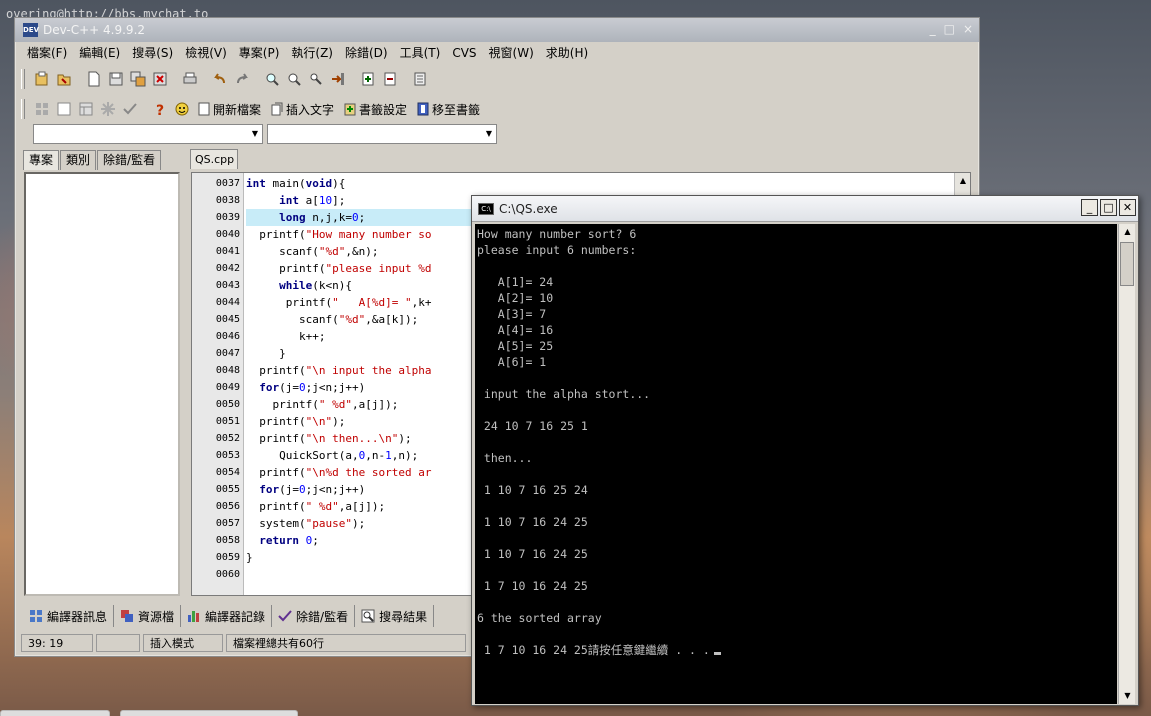 This screenshot has width=1151, height=716. Describe the element at coordinates (129, 160) in the screenshot. I see `tab-debug-watch: 除錯/監看` at that location.